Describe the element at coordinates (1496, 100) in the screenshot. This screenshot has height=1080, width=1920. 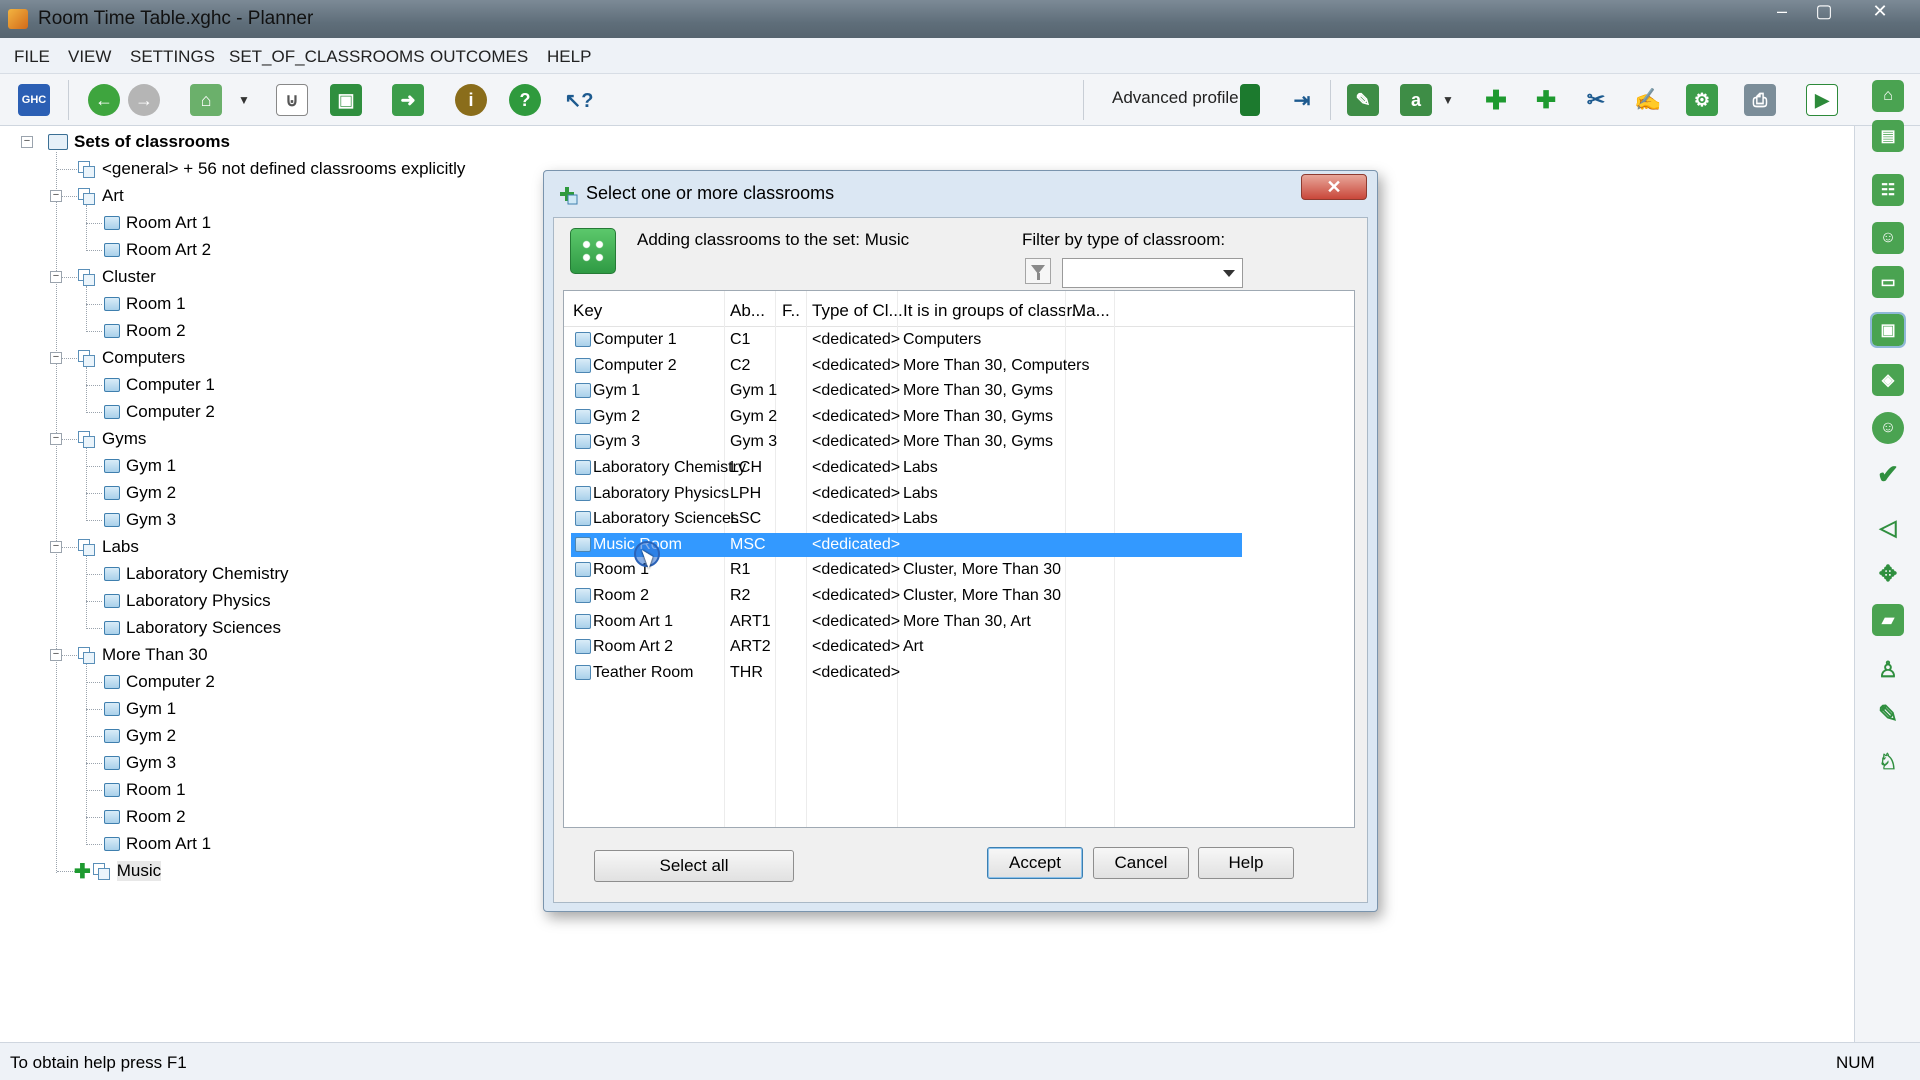
I see `add-icon: ✚` at that location.